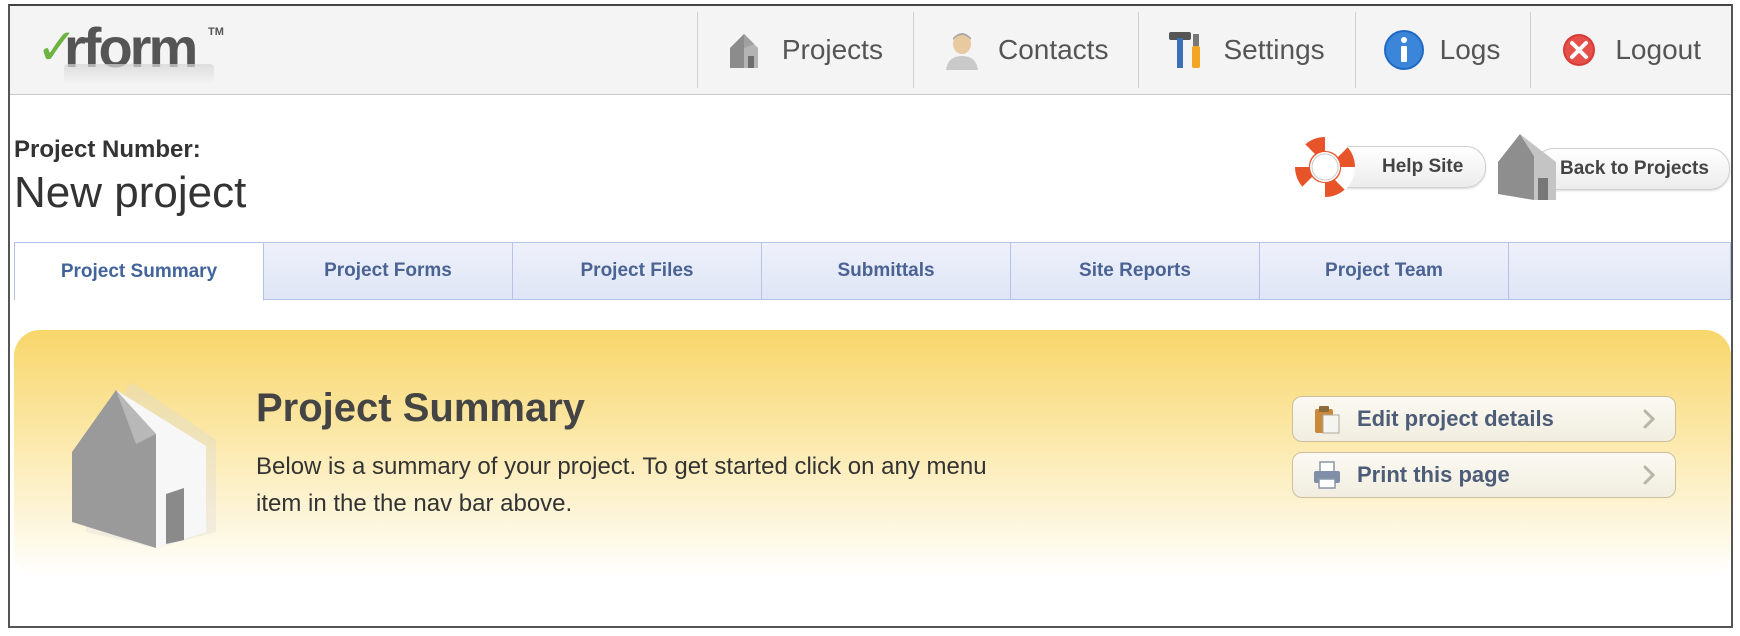  Describe the element at coordinates (130, 192) in the screenshot. I see `project-name: New project` at that location.